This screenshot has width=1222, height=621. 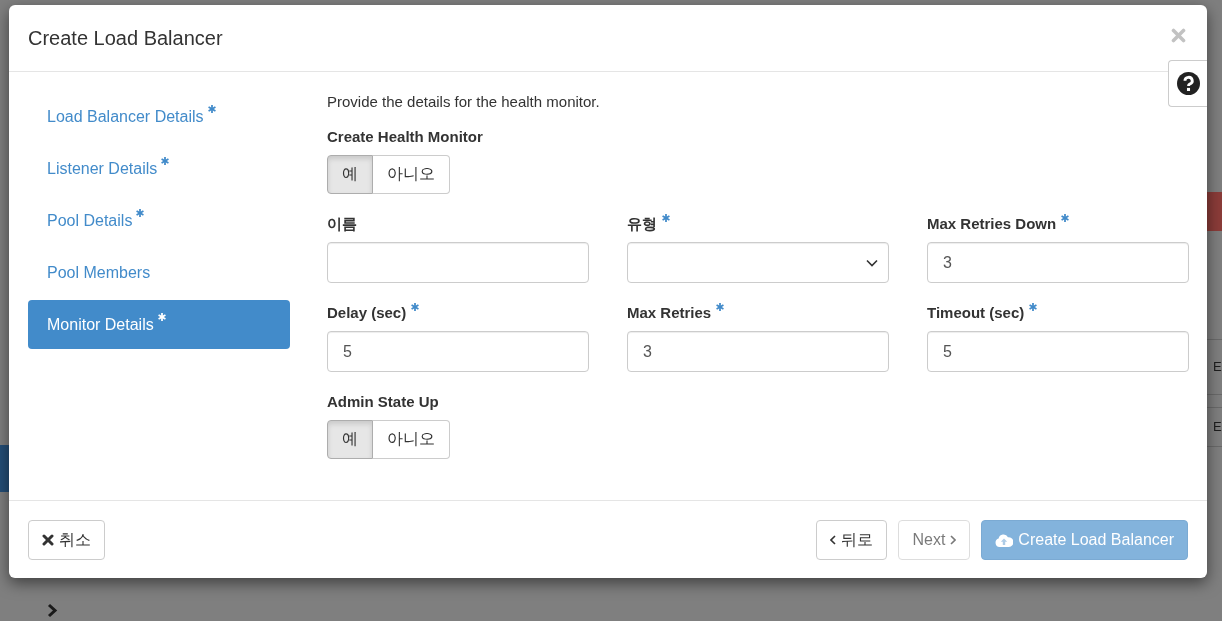 I want to click on field-label: 이름, so click(x=342, y=224).